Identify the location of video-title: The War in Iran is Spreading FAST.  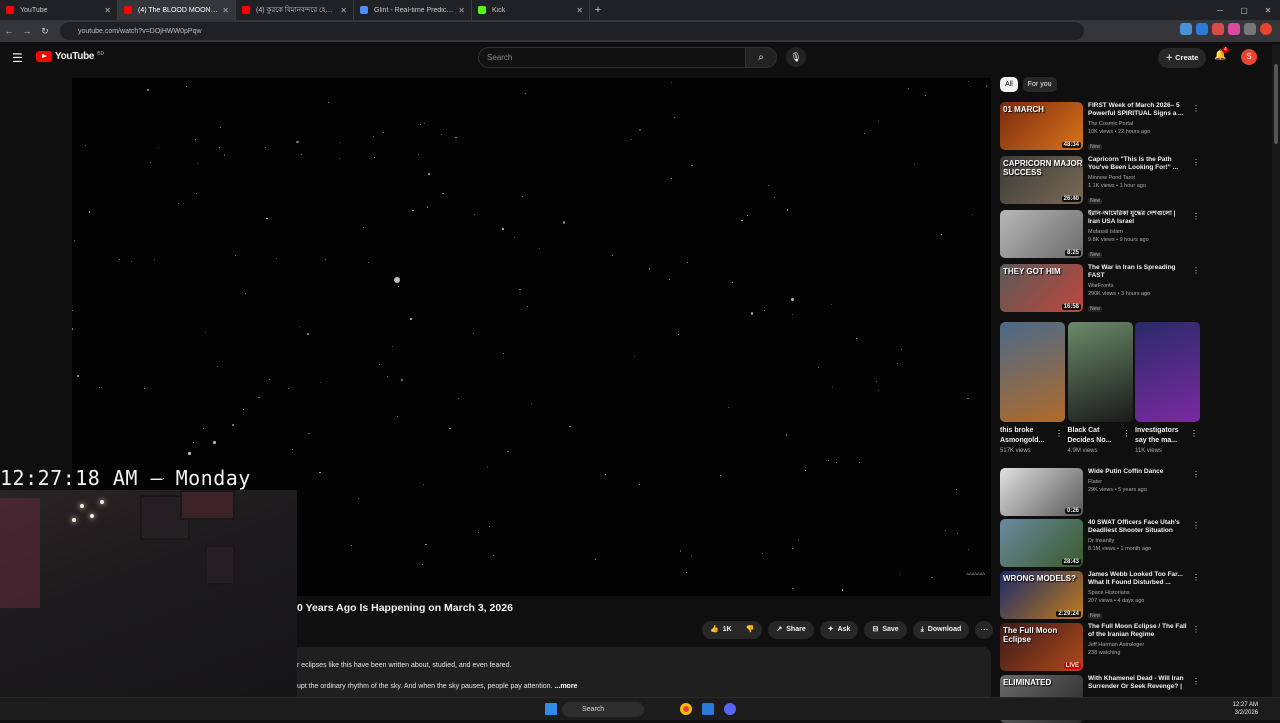
(1138, 272).